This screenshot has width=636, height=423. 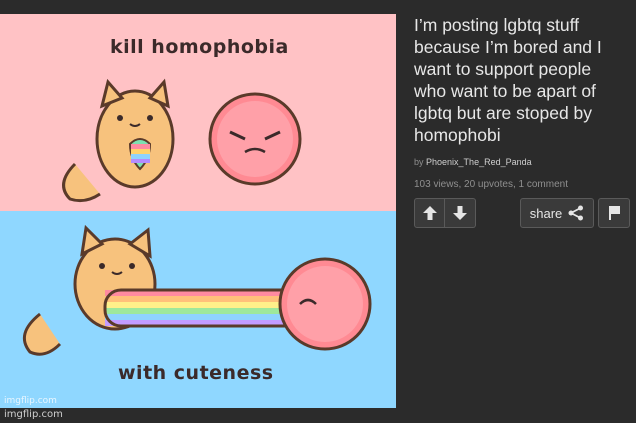 I want to click on share-button: share, so click(x=557, y=213).